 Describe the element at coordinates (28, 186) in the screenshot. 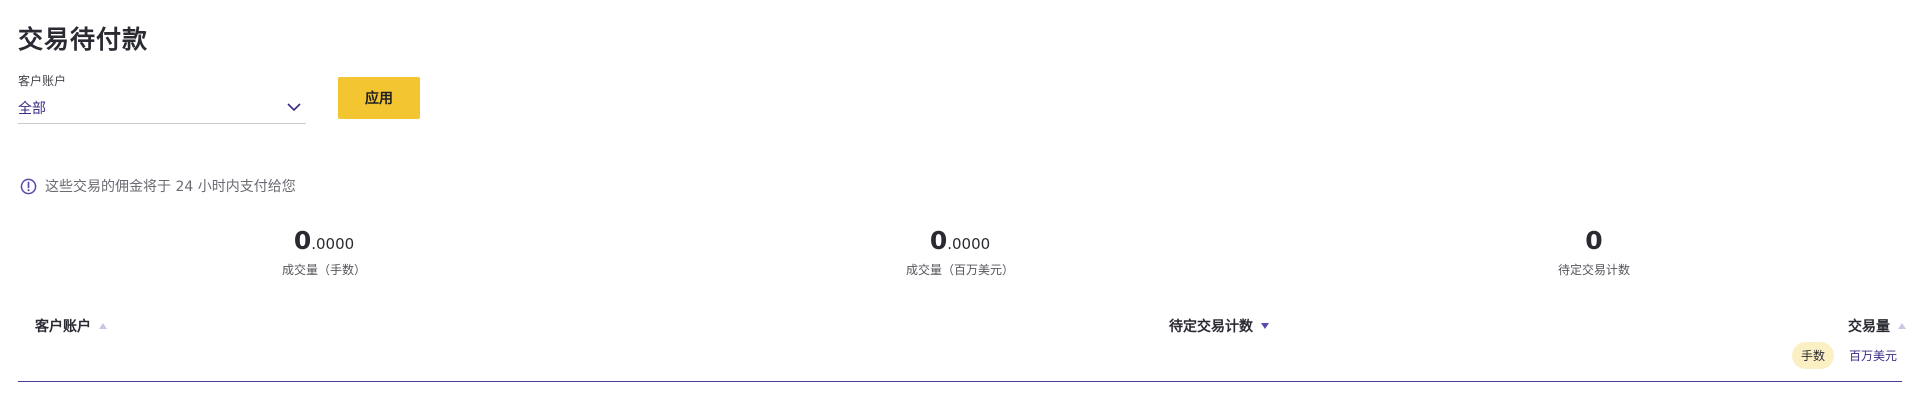

I see `info-circle-icon` at that location.